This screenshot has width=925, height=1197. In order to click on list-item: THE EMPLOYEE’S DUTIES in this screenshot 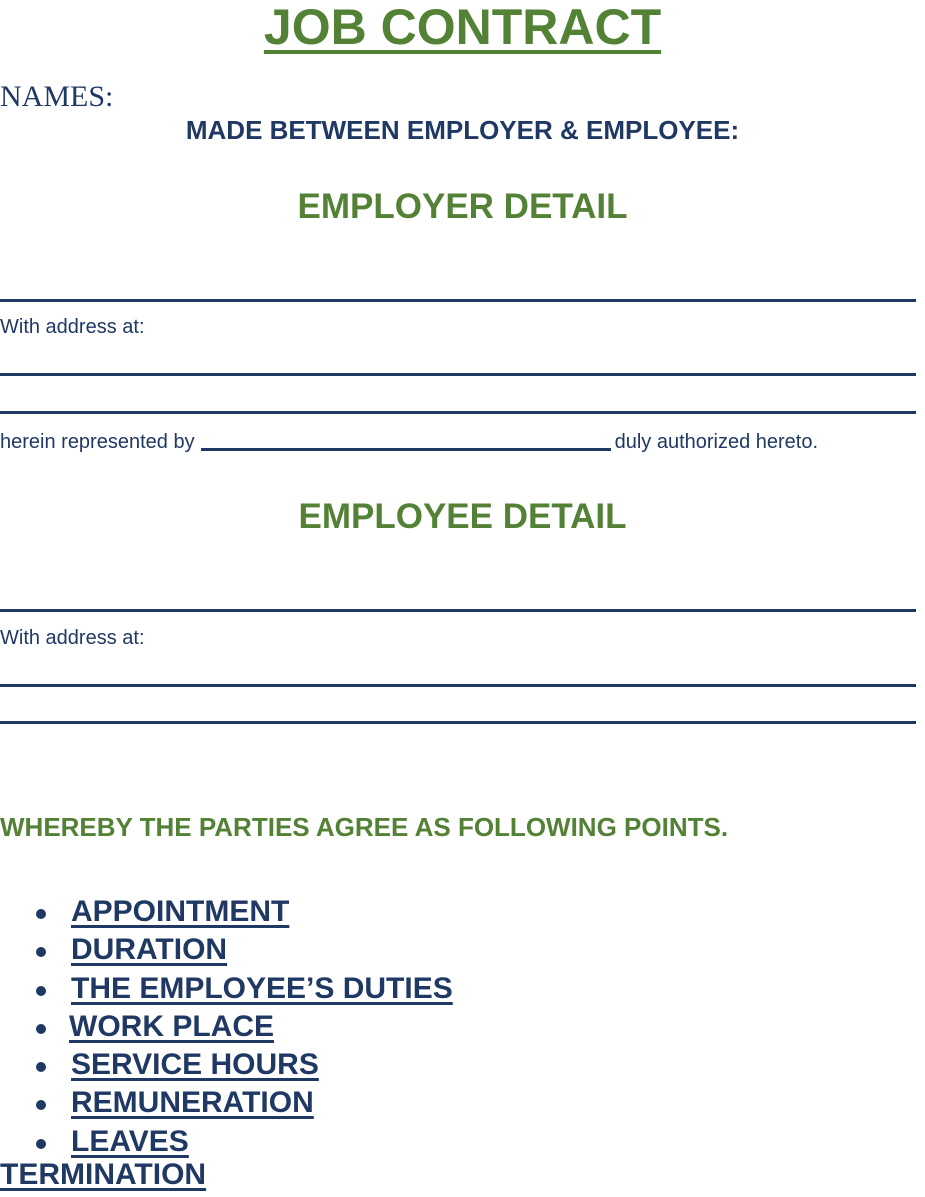, I will do `click(226, 989)`.